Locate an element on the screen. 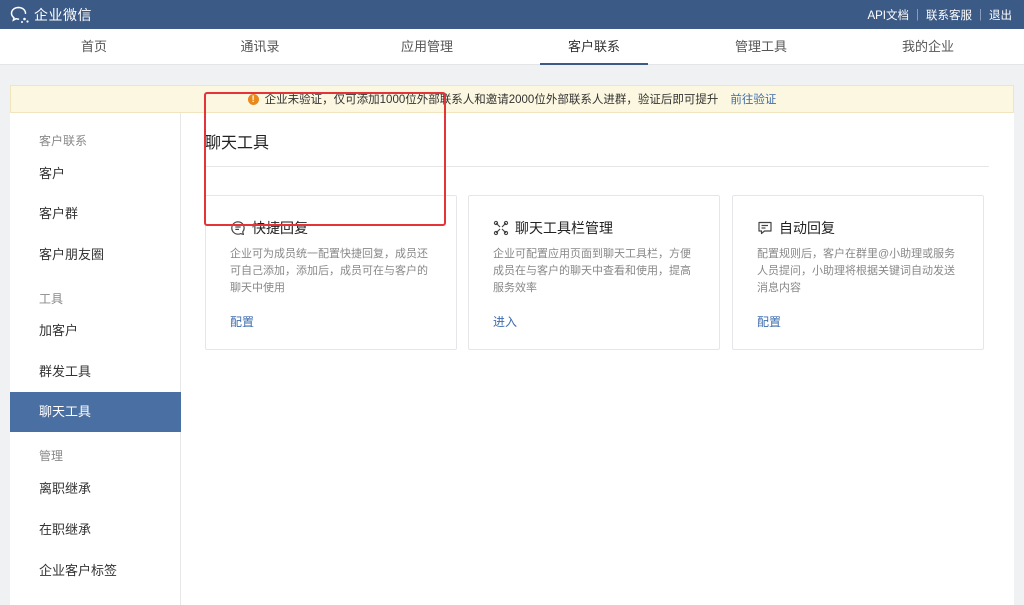 The image size is (1024, 605). wecom-logo-icon is located at coordinates (19, 14).